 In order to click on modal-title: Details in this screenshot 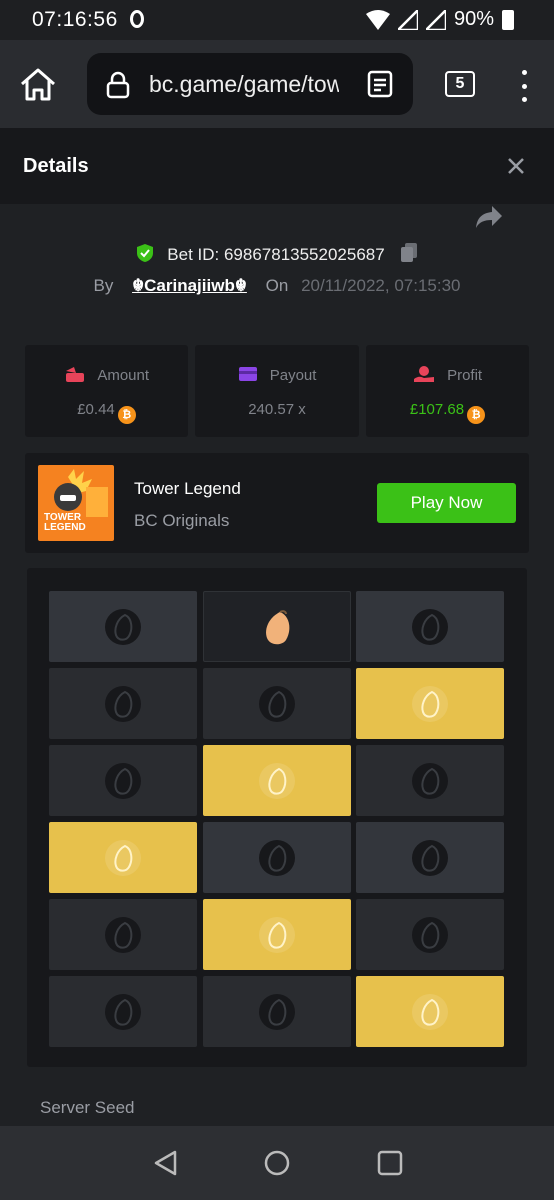, I will do `click(56, 166)`.